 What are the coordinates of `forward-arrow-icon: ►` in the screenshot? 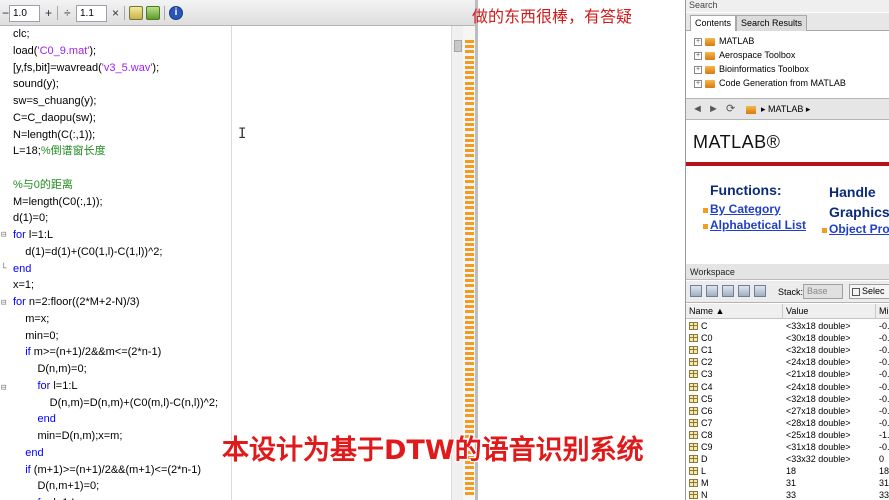 It's located at (713, 109).